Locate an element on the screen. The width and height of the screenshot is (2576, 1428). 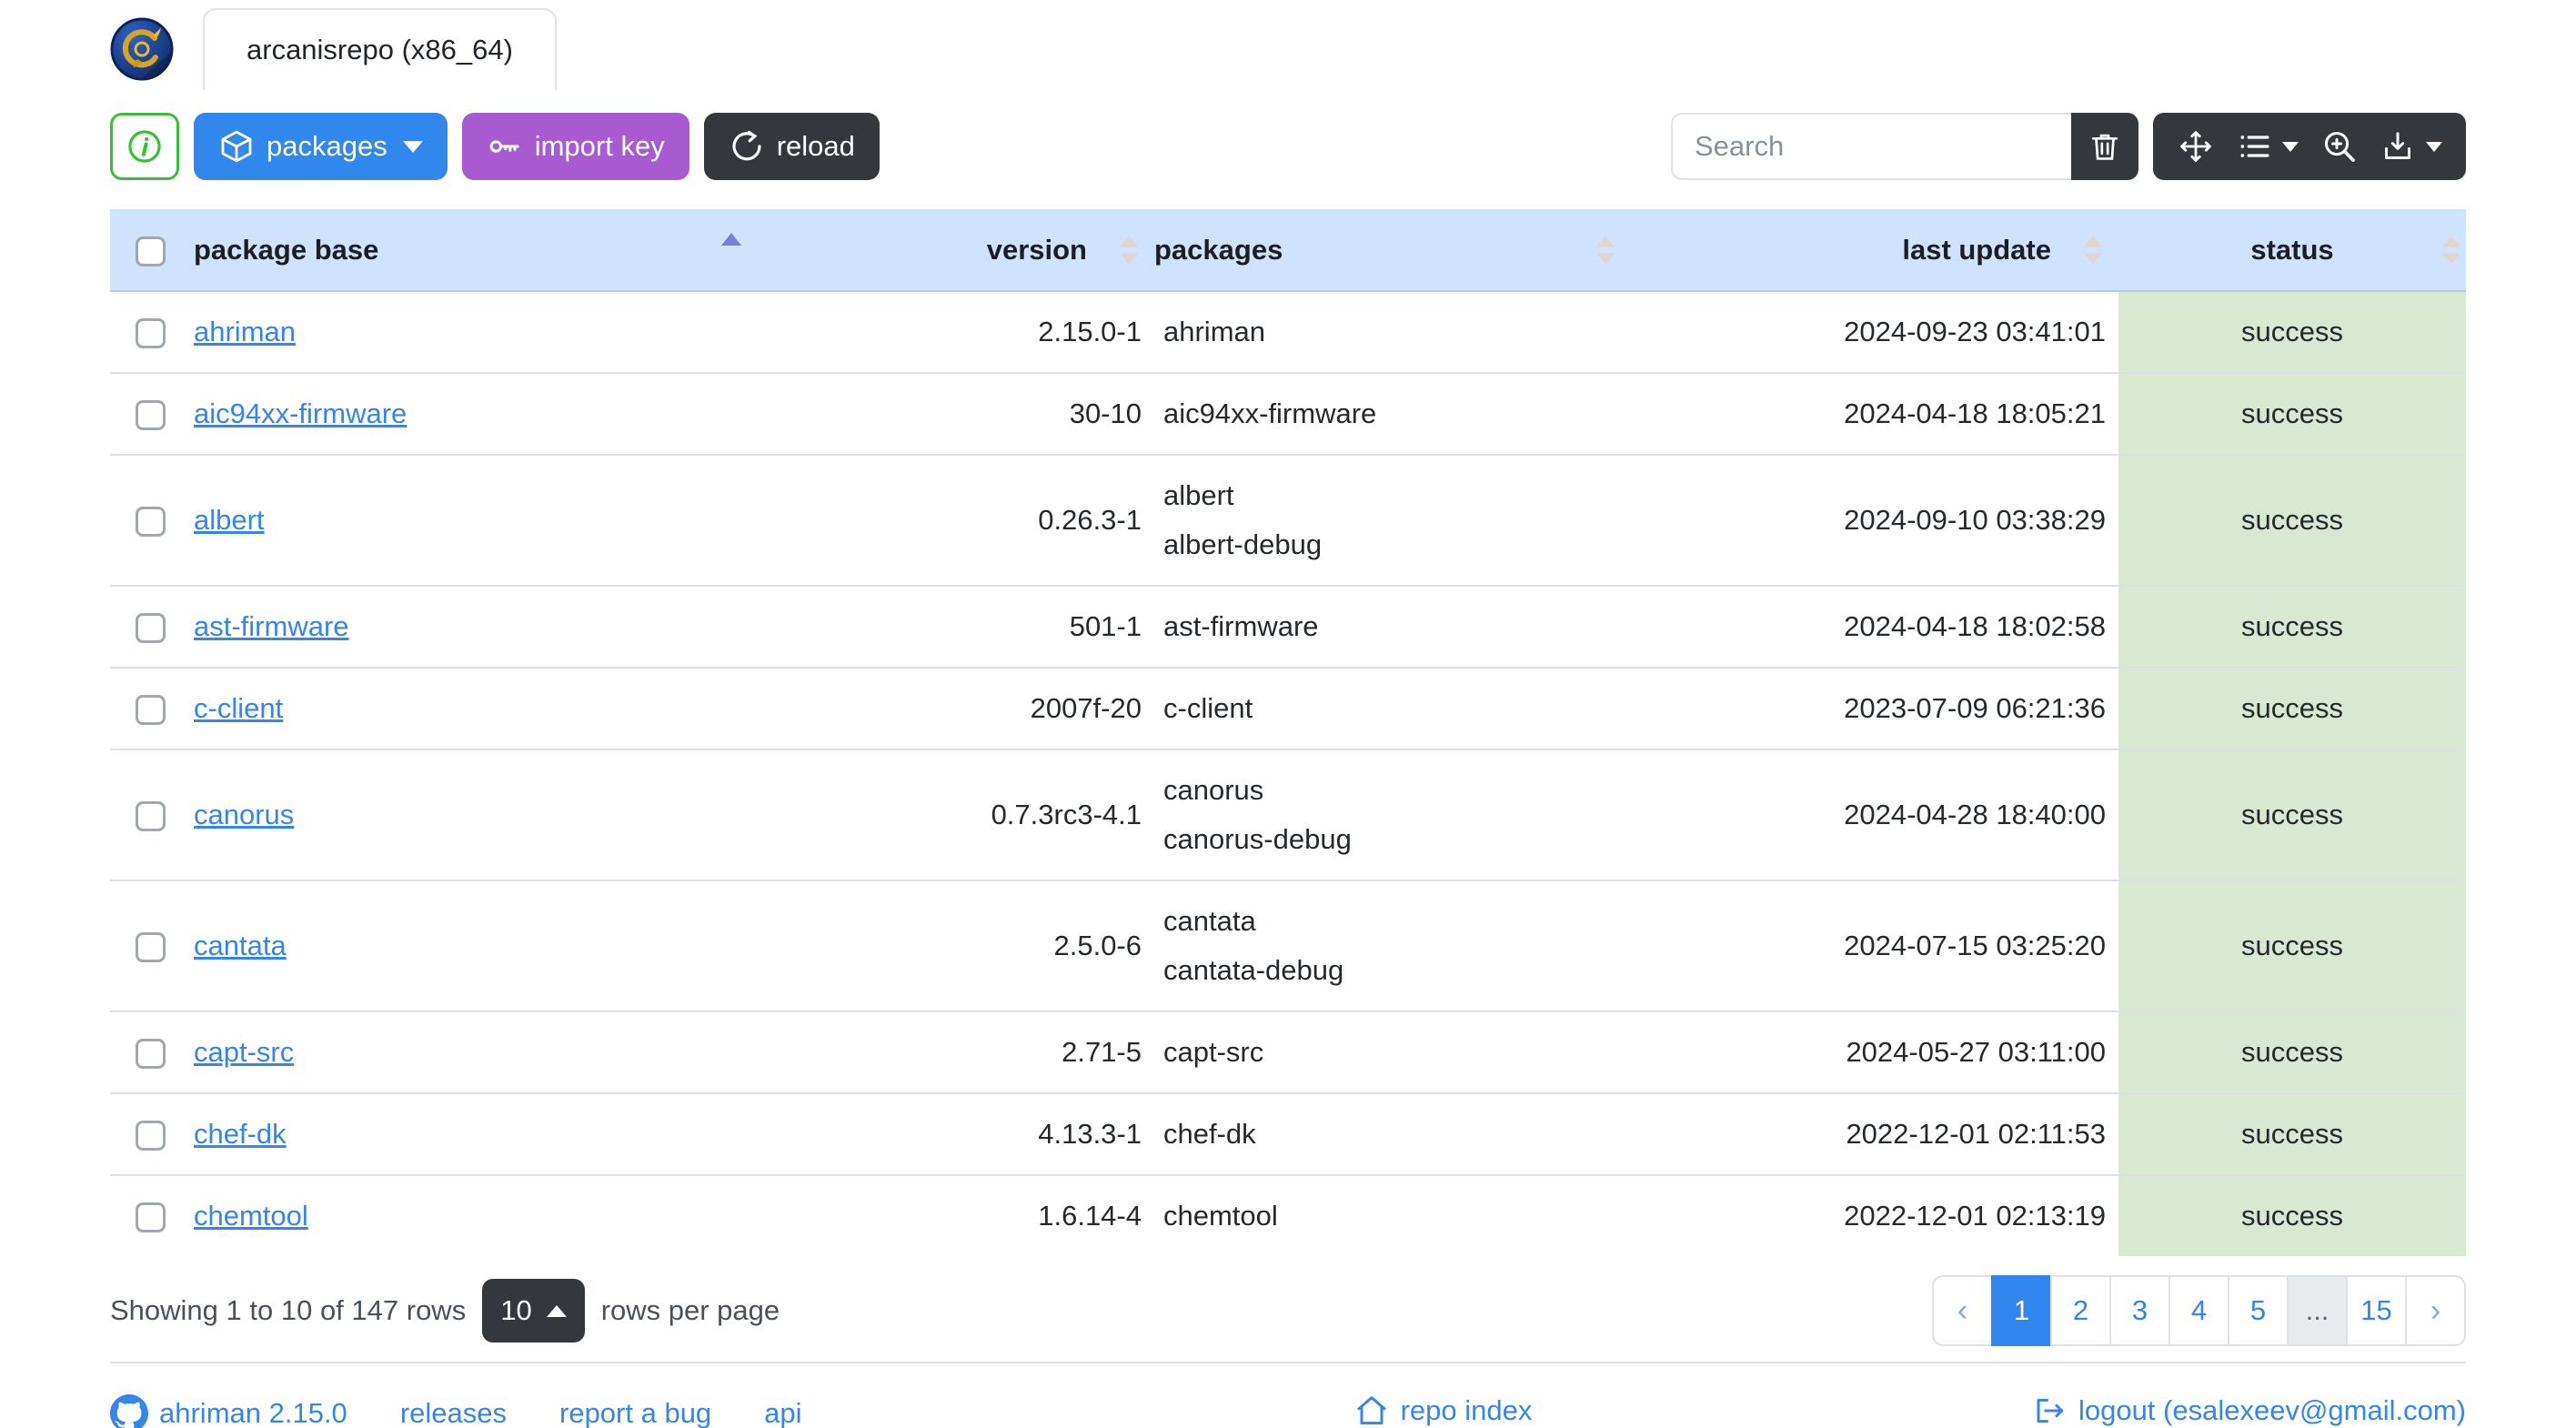
package-base-link: ahriman is located at coordinates (245, 331).